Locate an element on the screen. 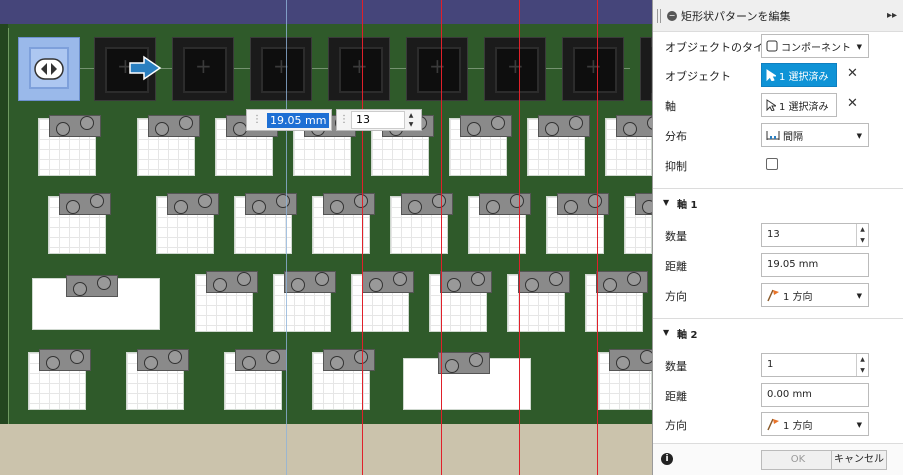 Image resolution: width=903 pixels, height=475 pixels. clear-objects-icon: ✕ is located at coordinates (852, 74).